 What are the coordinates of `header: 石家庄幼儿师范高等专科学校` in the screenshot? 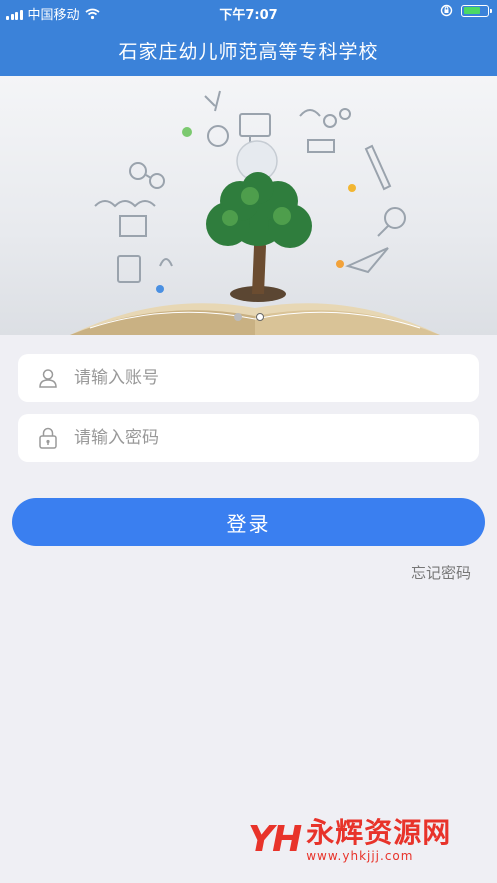 It's located at (248, 50).